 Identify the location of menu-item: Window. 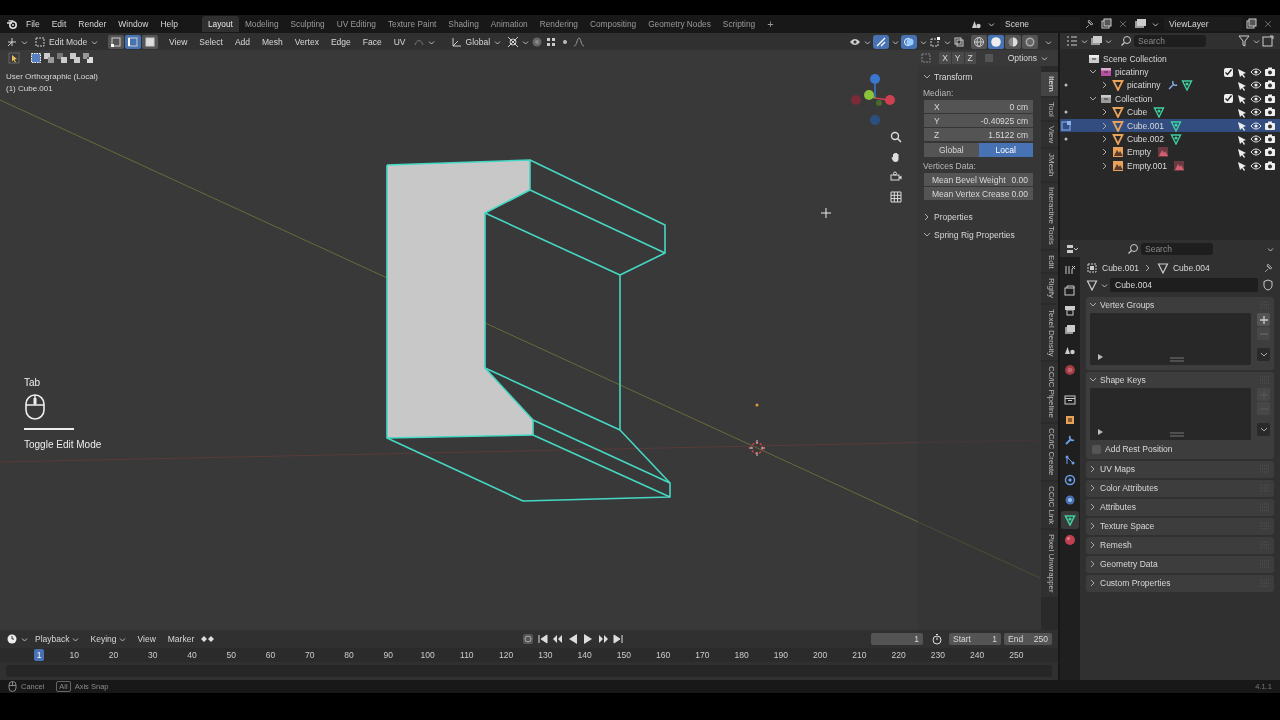
(133, 24).